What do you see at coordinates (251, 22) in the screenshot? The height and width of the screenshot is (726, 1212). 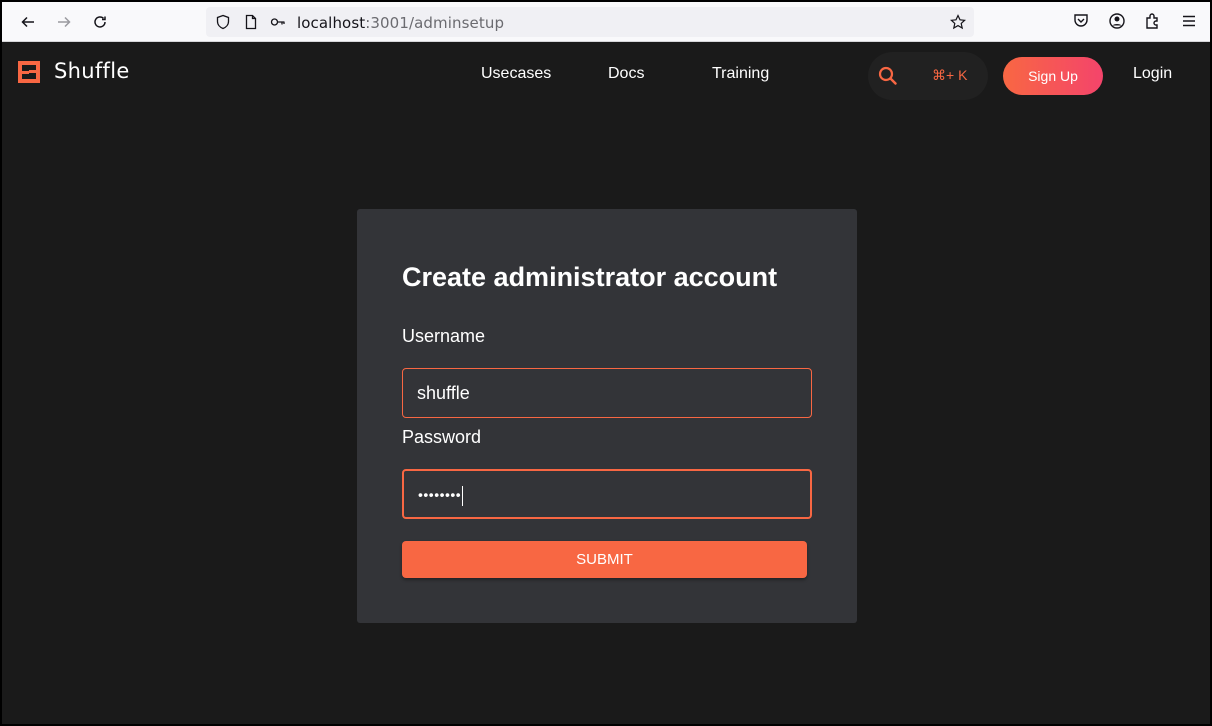 I see `page-icon` at bounding box center [251, 22].